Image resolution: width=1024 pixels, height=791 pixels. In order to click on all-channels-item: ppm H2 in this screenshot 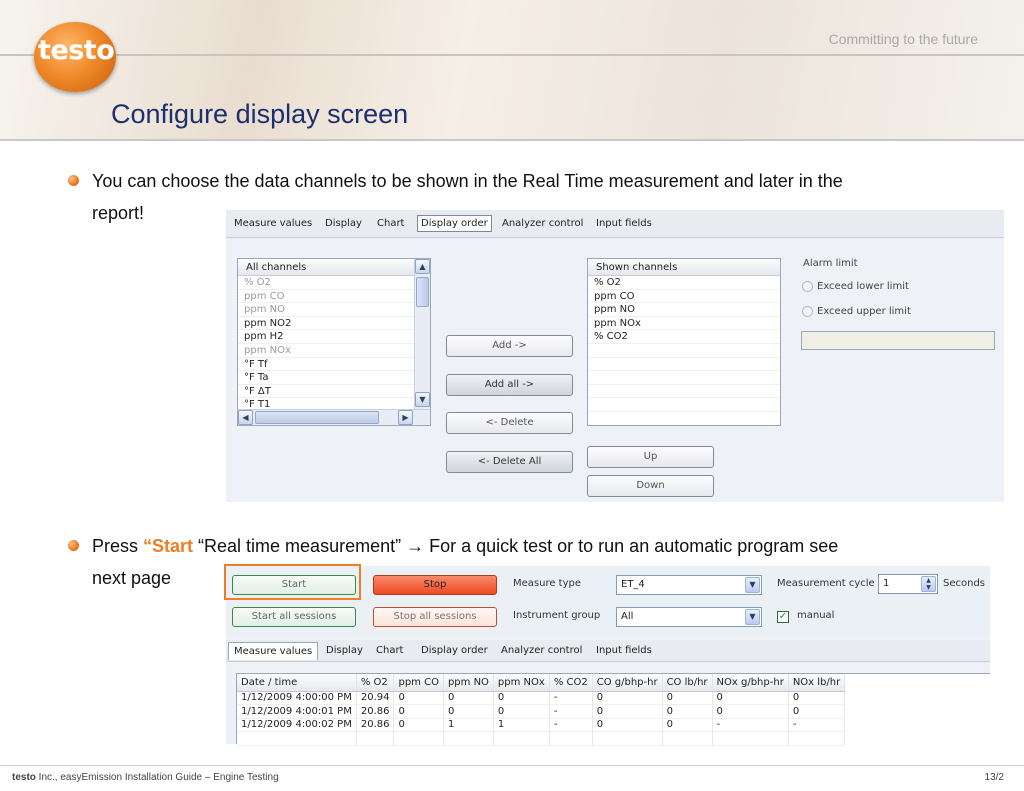, I will do `click(326, 337)`.